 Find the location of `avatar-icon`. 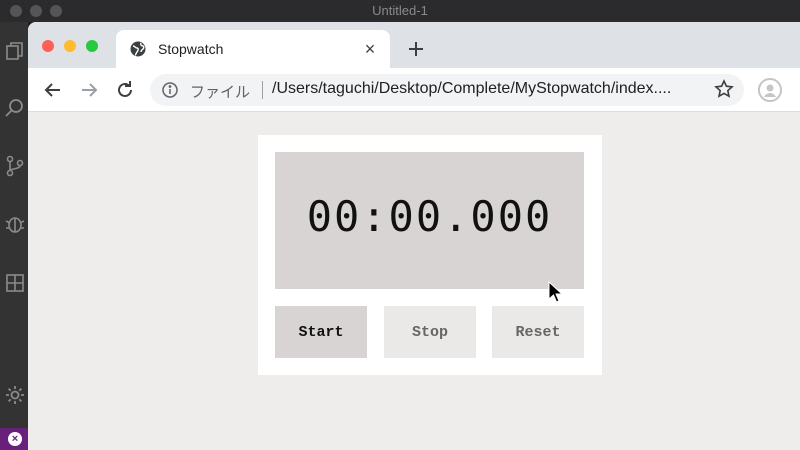

avatar-icon is located at coordinates (770, 90).